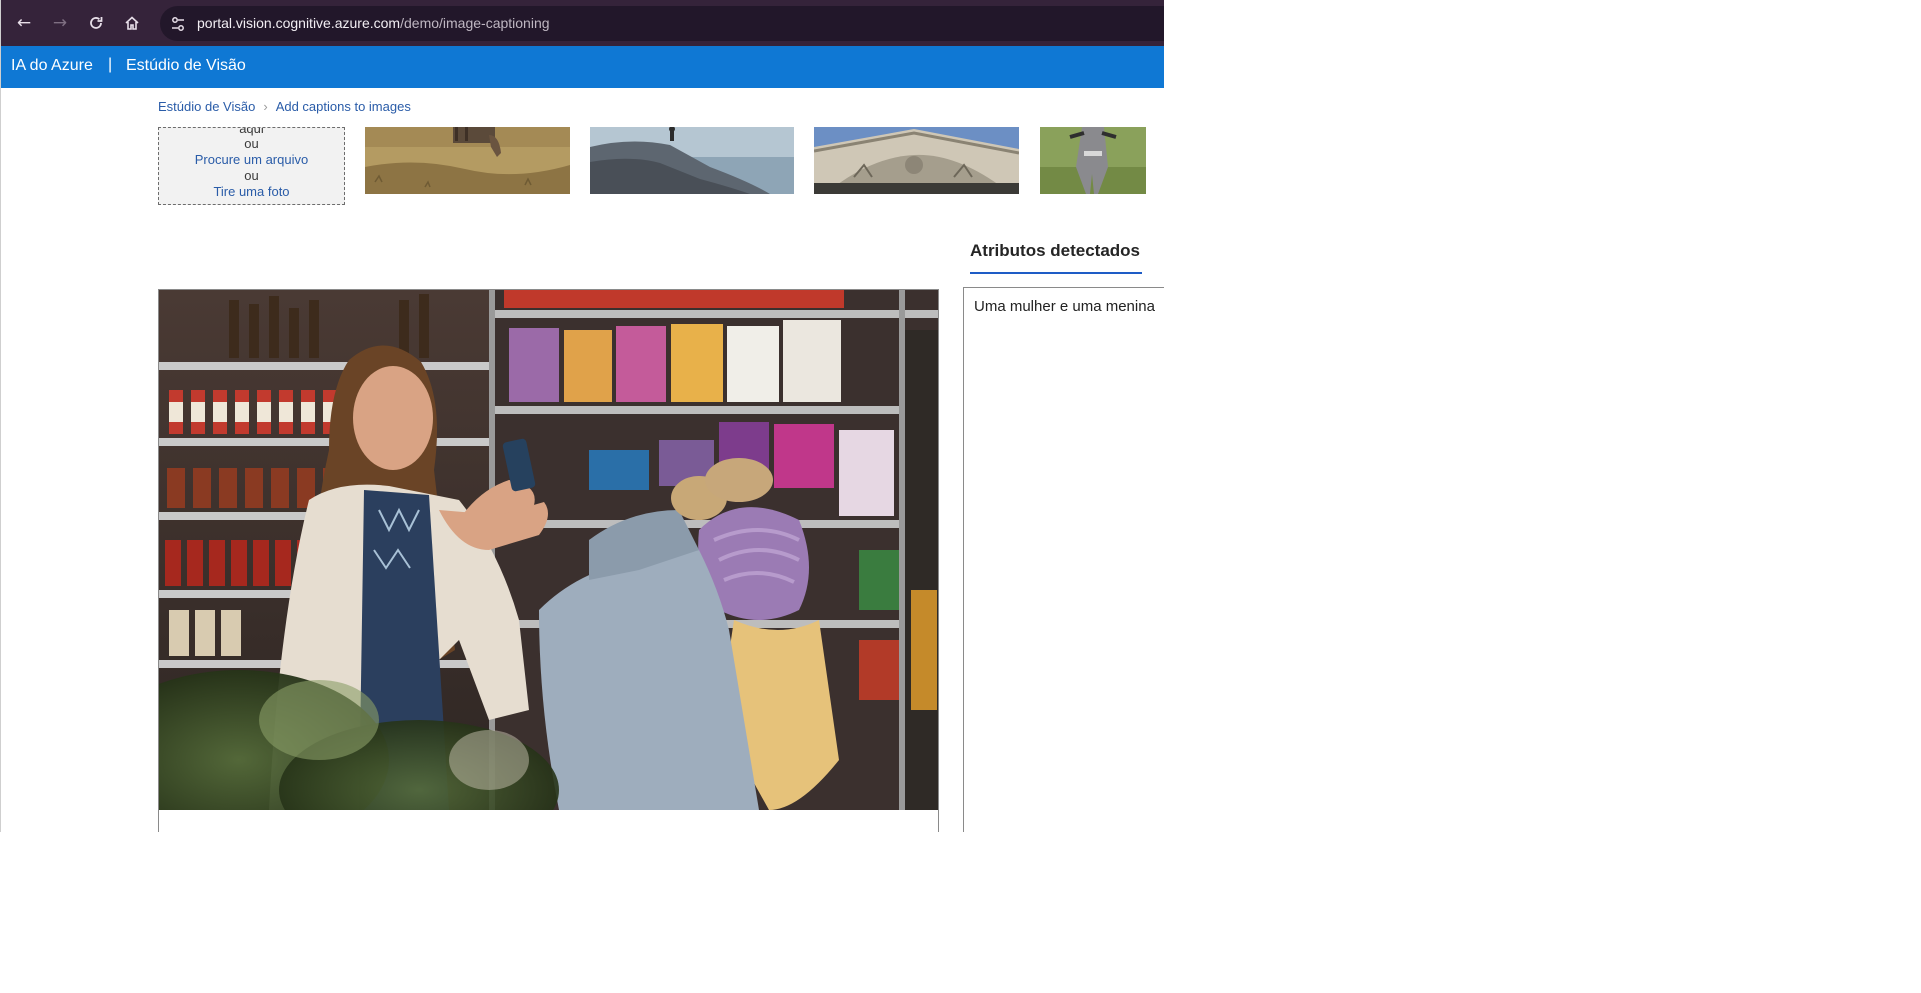  Describe the element at coordinates (582, 67) in the screenshot. I see `azure-top-bar: IA do Azure | Estúdio de Visão` at that location.